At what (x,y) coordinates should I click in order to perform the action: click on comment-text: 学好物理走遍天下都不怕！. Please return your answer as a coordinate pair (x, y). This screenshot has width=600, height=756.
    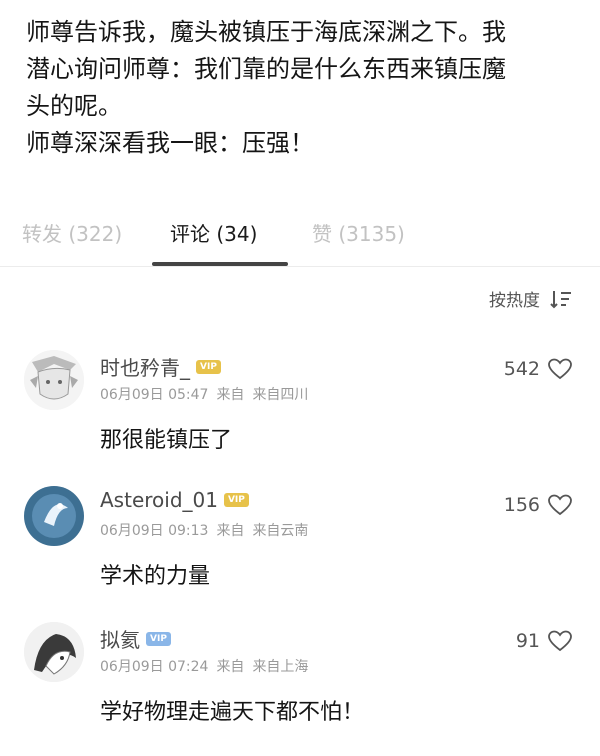
    Looking at the image, I should click on (232, 712).